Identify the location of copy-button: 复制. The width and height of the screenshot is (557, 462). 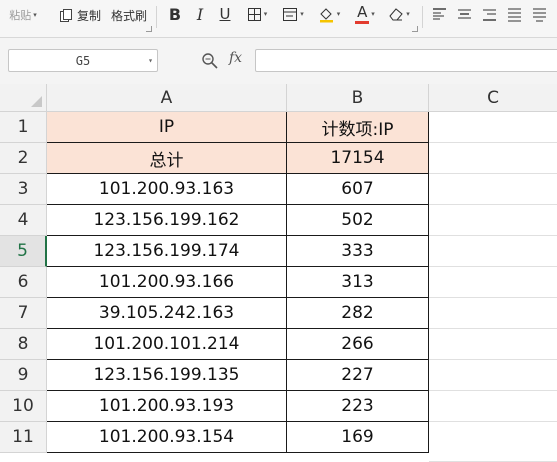
(80, 15).